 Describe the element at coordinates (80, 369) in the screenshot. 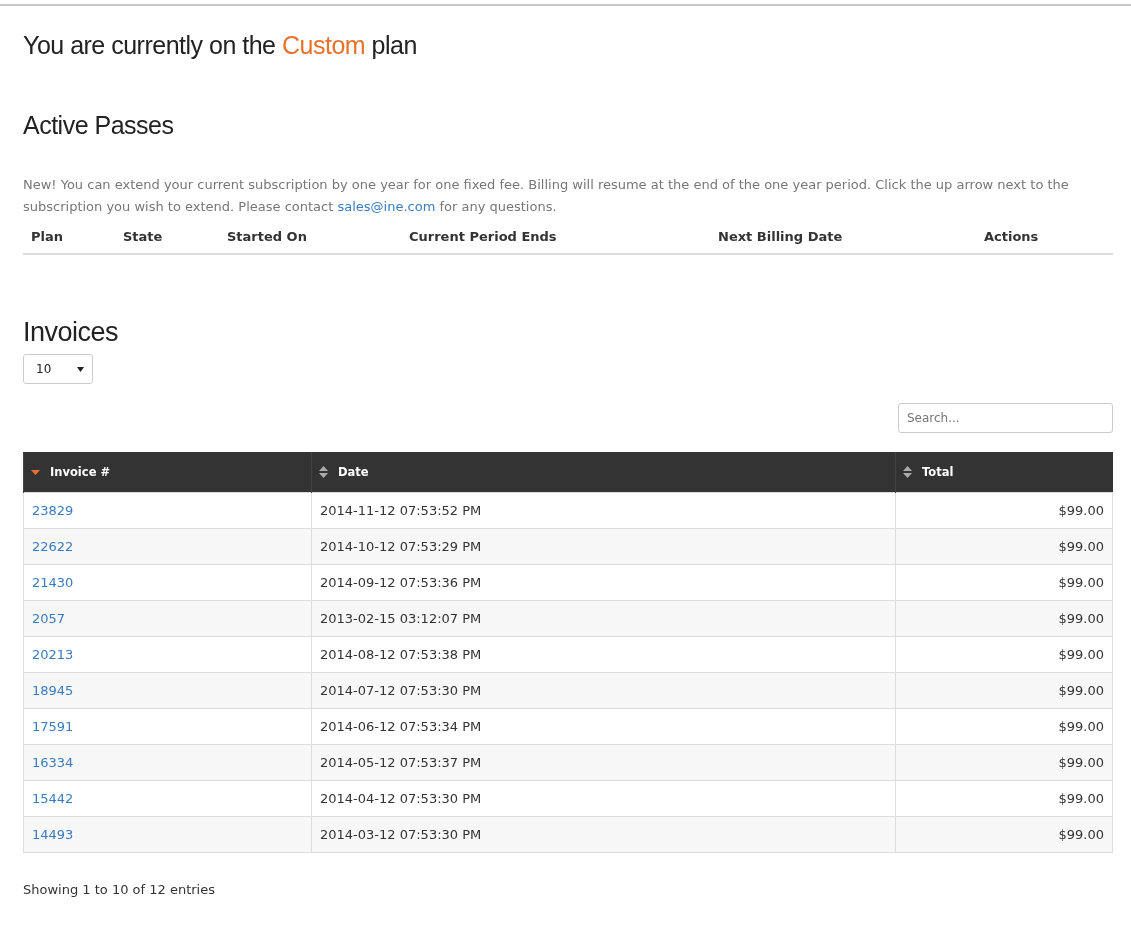

I see `caret-icon` at that location.